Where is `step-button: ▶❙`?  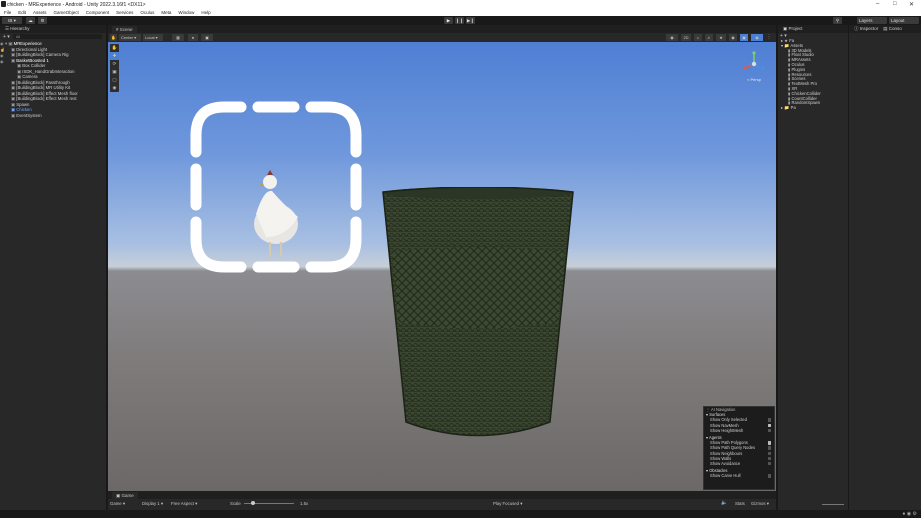
step-button: ▶❙ is located at coordinates (470, 20).